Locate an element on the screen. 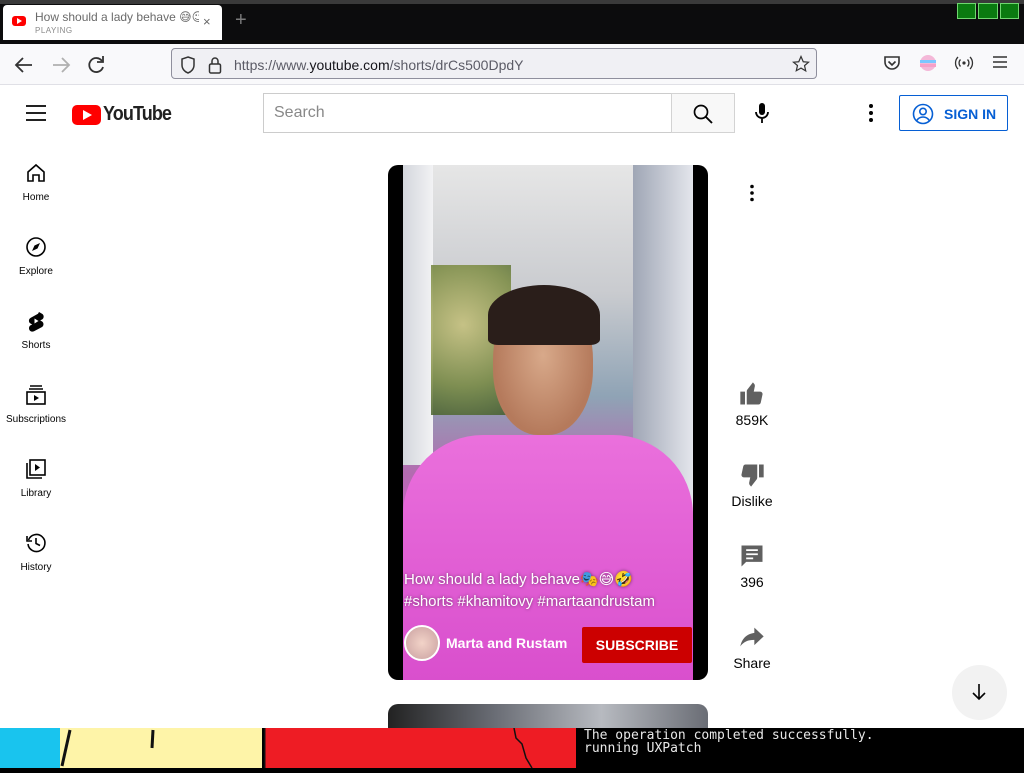  black-outline-line is located at coordinates (397, 748).